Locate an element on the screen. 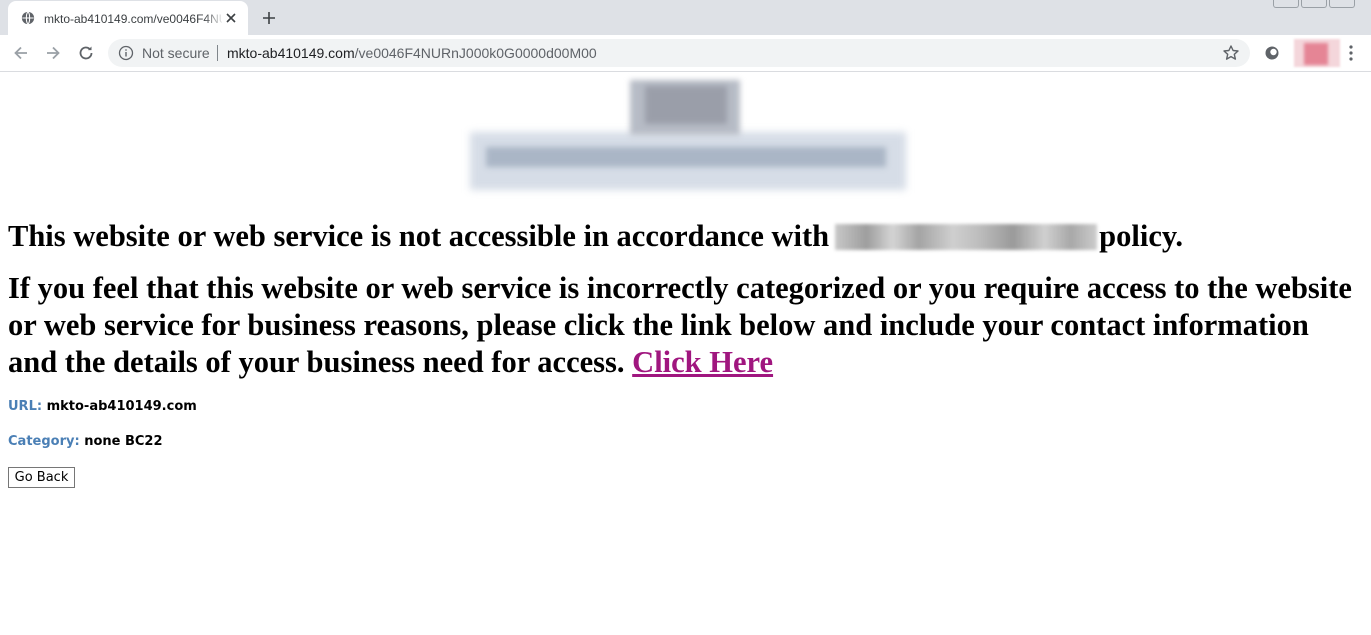 Image resolution: width=1371 pixels, height=635 pixels. policy-text-after: policy. is located at coordinates (1141, 236).